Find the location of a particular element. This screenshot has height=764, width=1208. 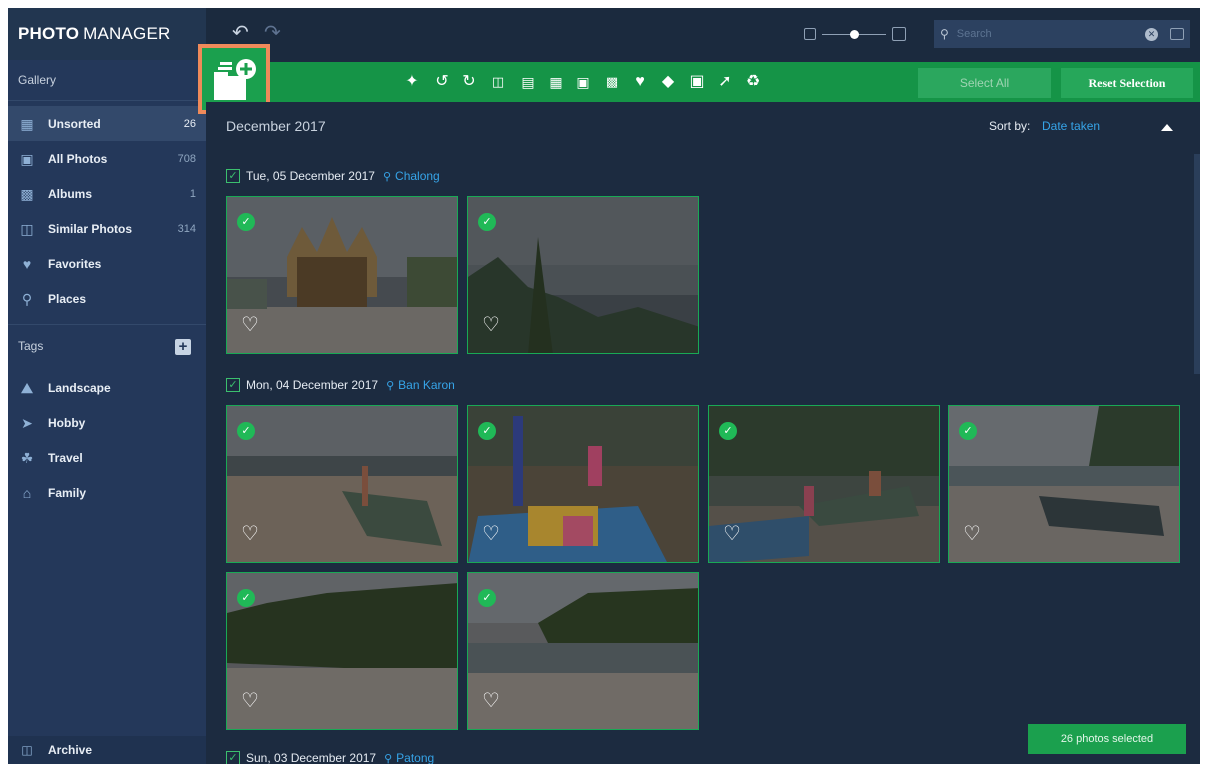

add-photos-icon is located at coordinates (235, 79).